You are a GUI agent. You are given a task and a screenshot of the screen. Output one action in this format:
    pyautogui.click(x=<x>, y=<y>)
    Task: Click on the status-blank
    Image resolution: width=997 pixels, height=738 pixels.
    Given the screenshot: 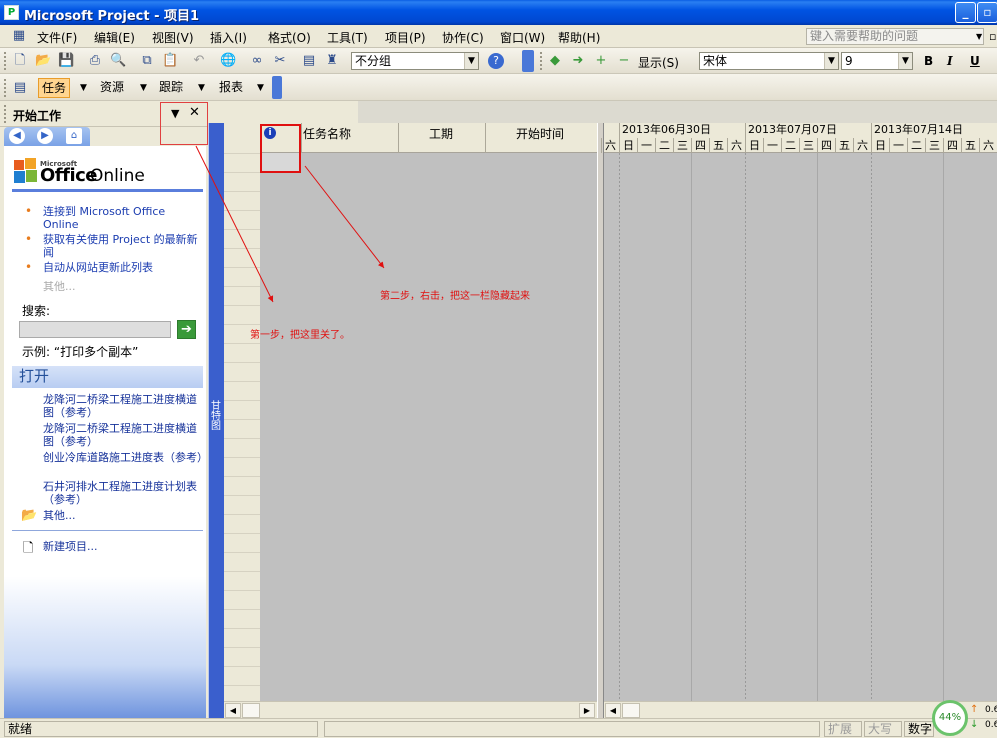 What is the action you would take?
    pyautogui.click(x=572, y=729)
    